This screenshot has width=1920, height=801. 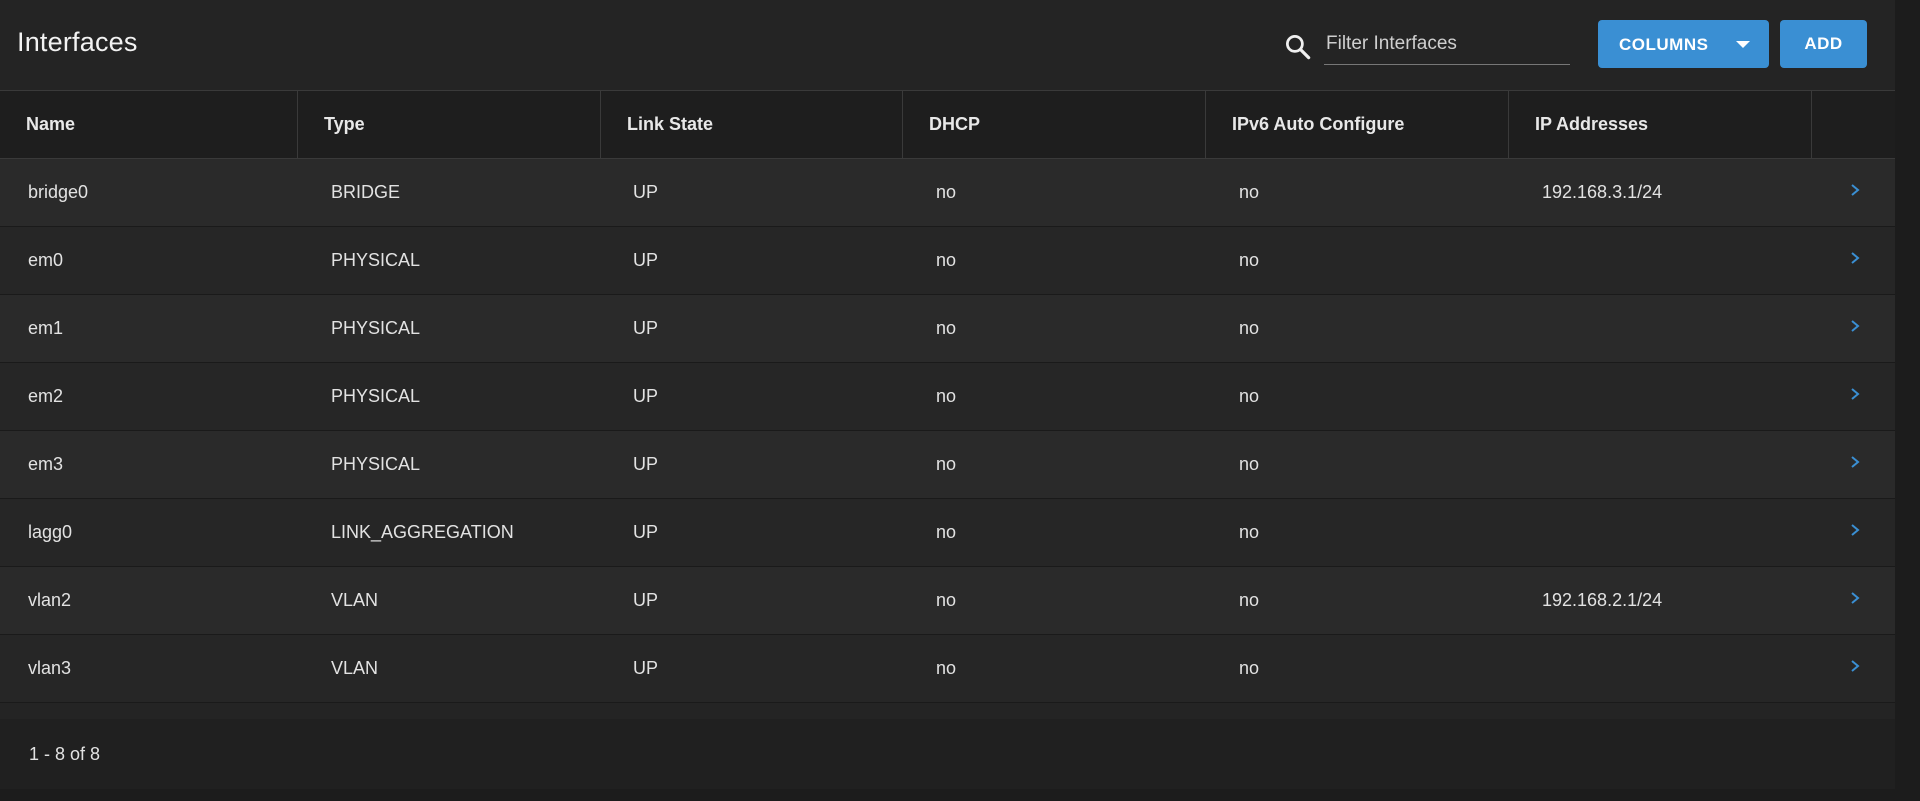 I want to click on table-row: em1 PHYSICAL UP no no, so click(x=947, y=329).